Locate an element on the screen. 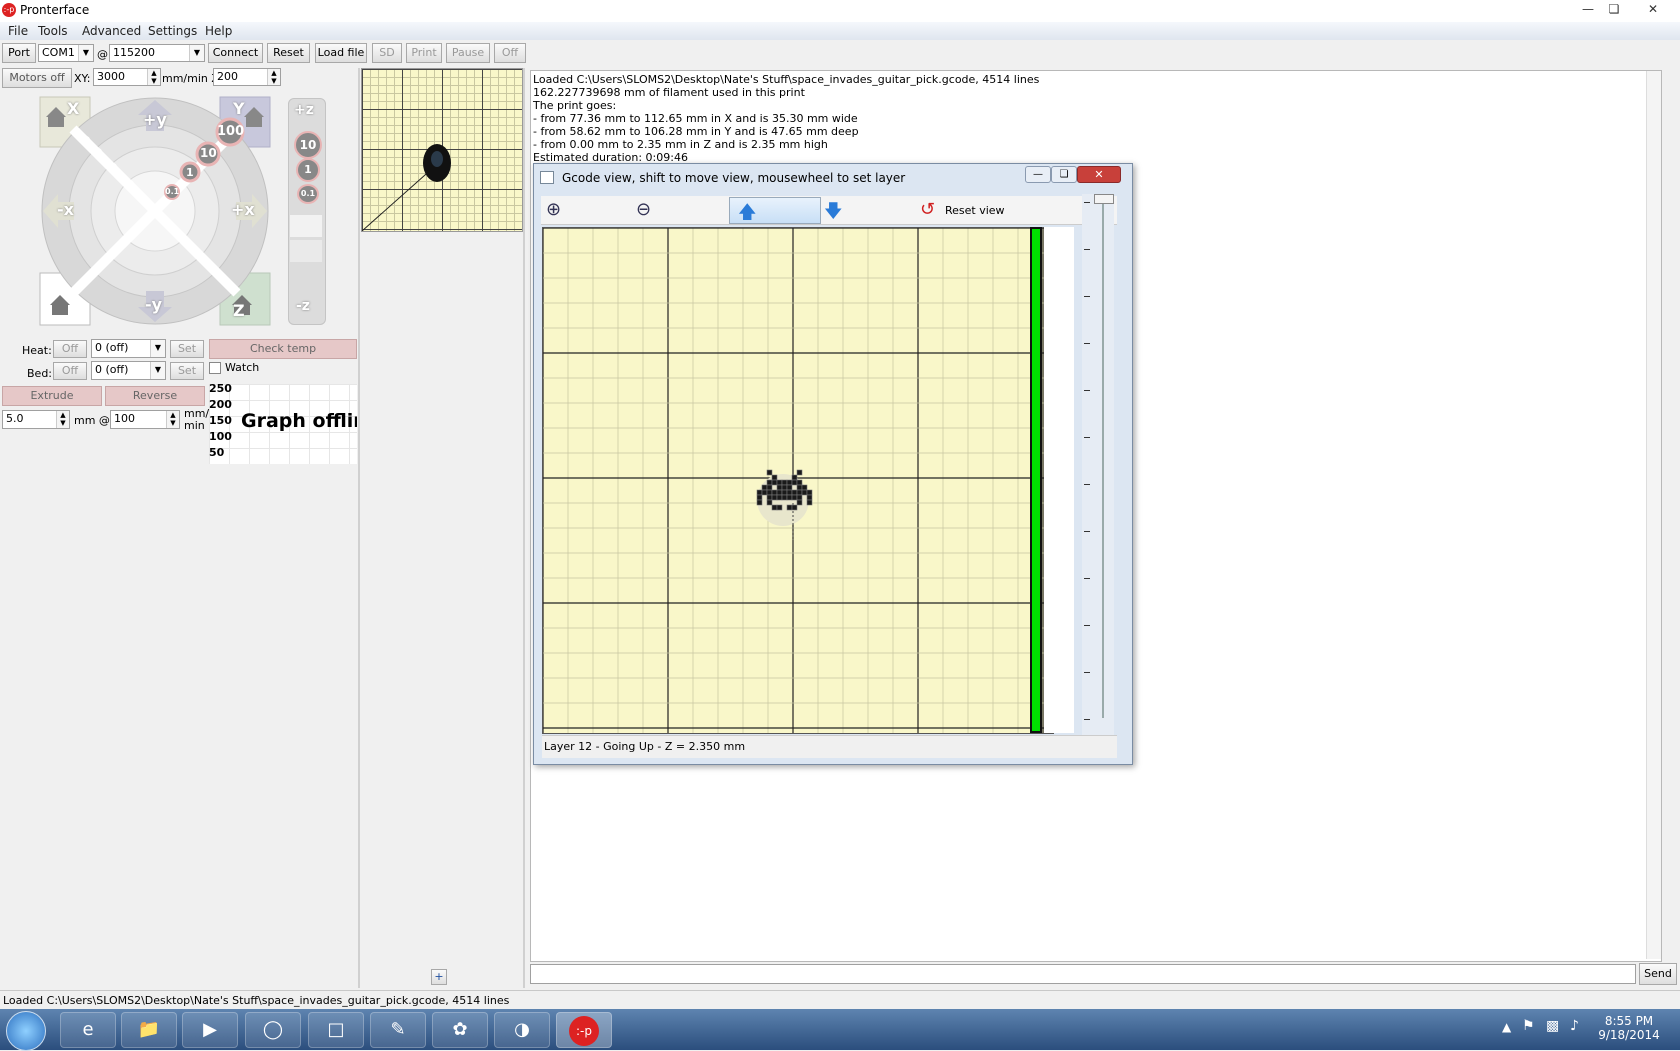 The image size is (1680, 1051). dialog-maximize-button: ❏ is located at coordinates (1064, 174).